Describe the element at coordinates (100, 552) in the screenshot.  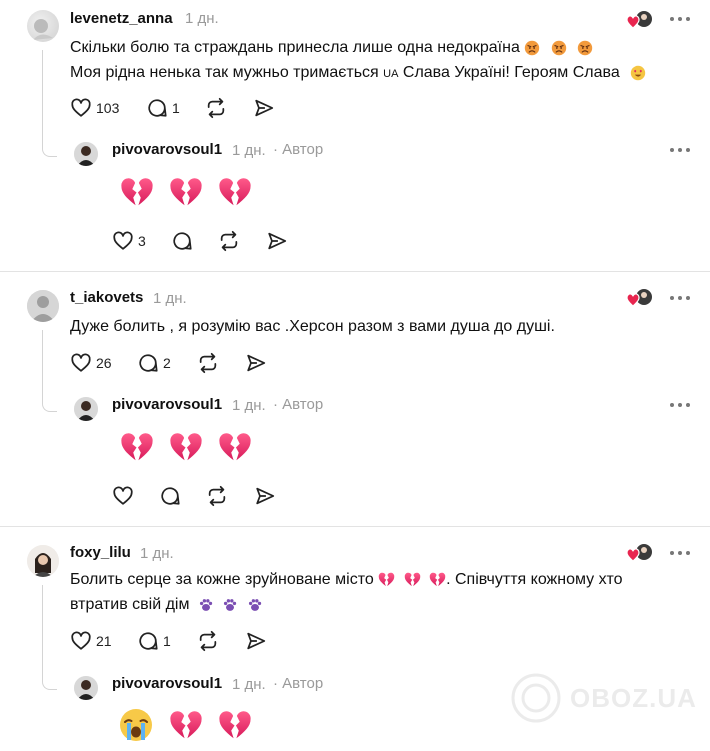
I see `username: foxy_lilu` at that location.